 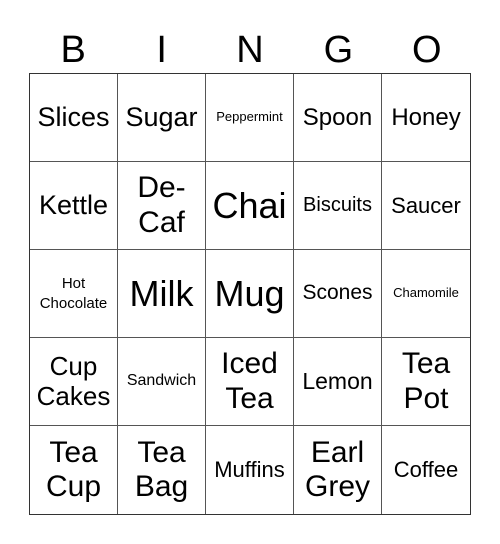 I want to click on bingo-cell: Spoon, so click(x=338, y=118).